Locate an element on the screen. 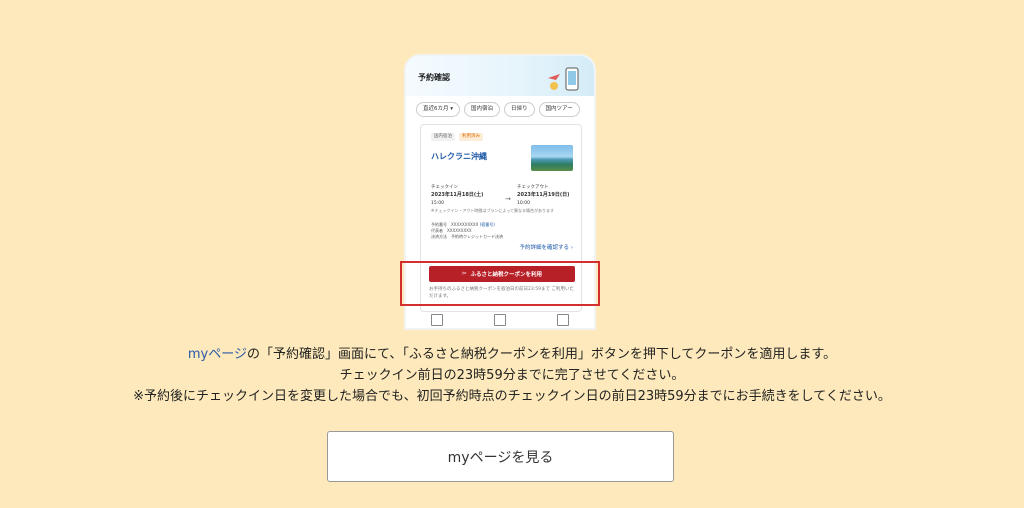 Image resolution: width=1024 pixels, height=508 pixels. meta-link-inn-no: (宿番号) is located at coordinates (487, 224).